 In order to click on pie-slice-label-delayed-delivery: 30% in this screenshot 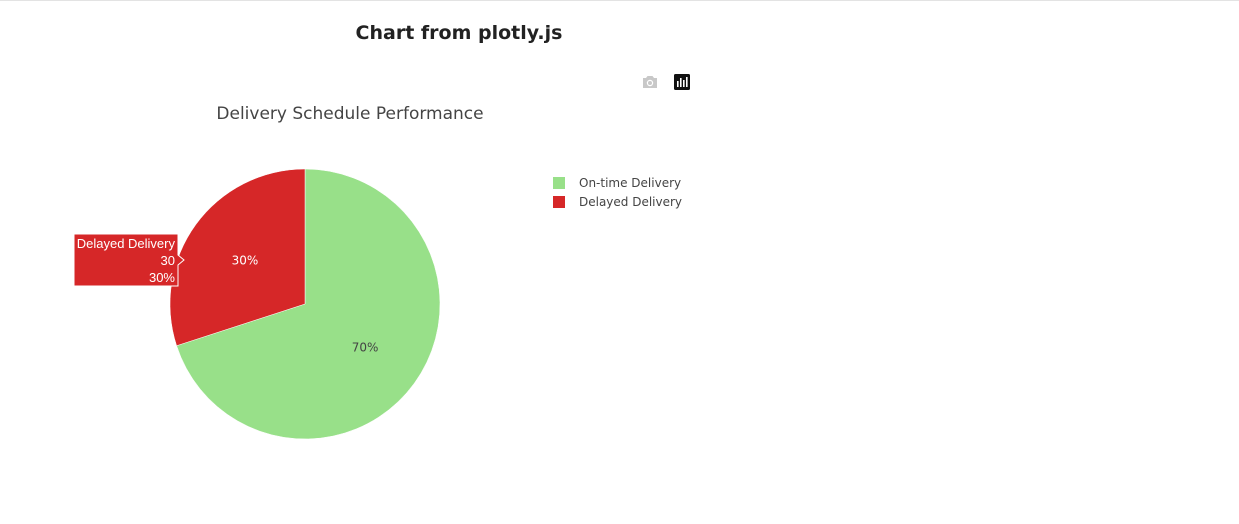, I will do `click(245, 260)`.